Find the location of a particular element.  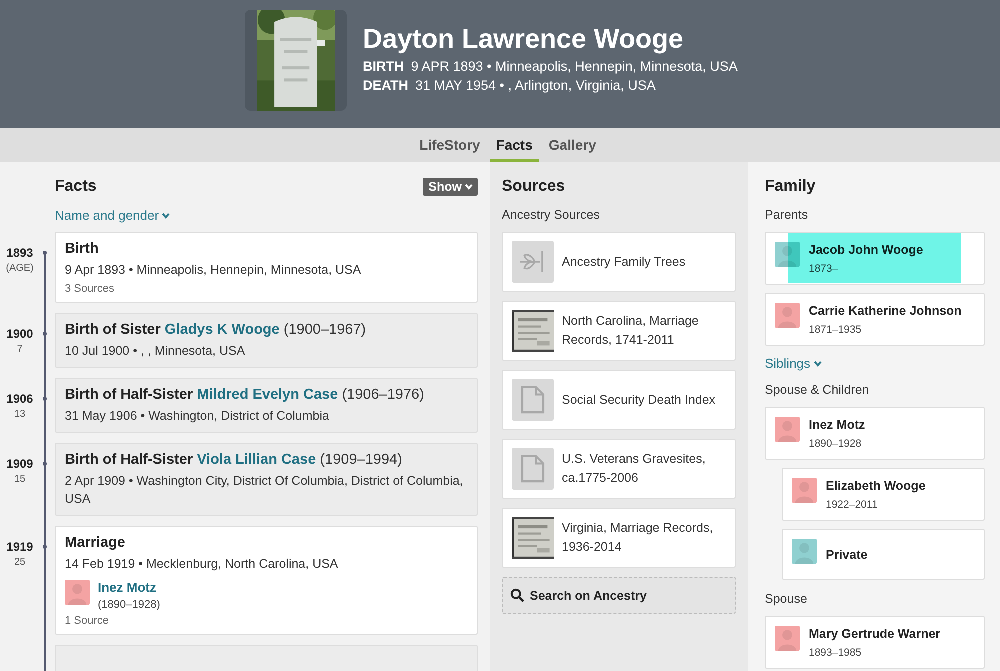

sources-heading: Sources is located at coordinates (534, 187).